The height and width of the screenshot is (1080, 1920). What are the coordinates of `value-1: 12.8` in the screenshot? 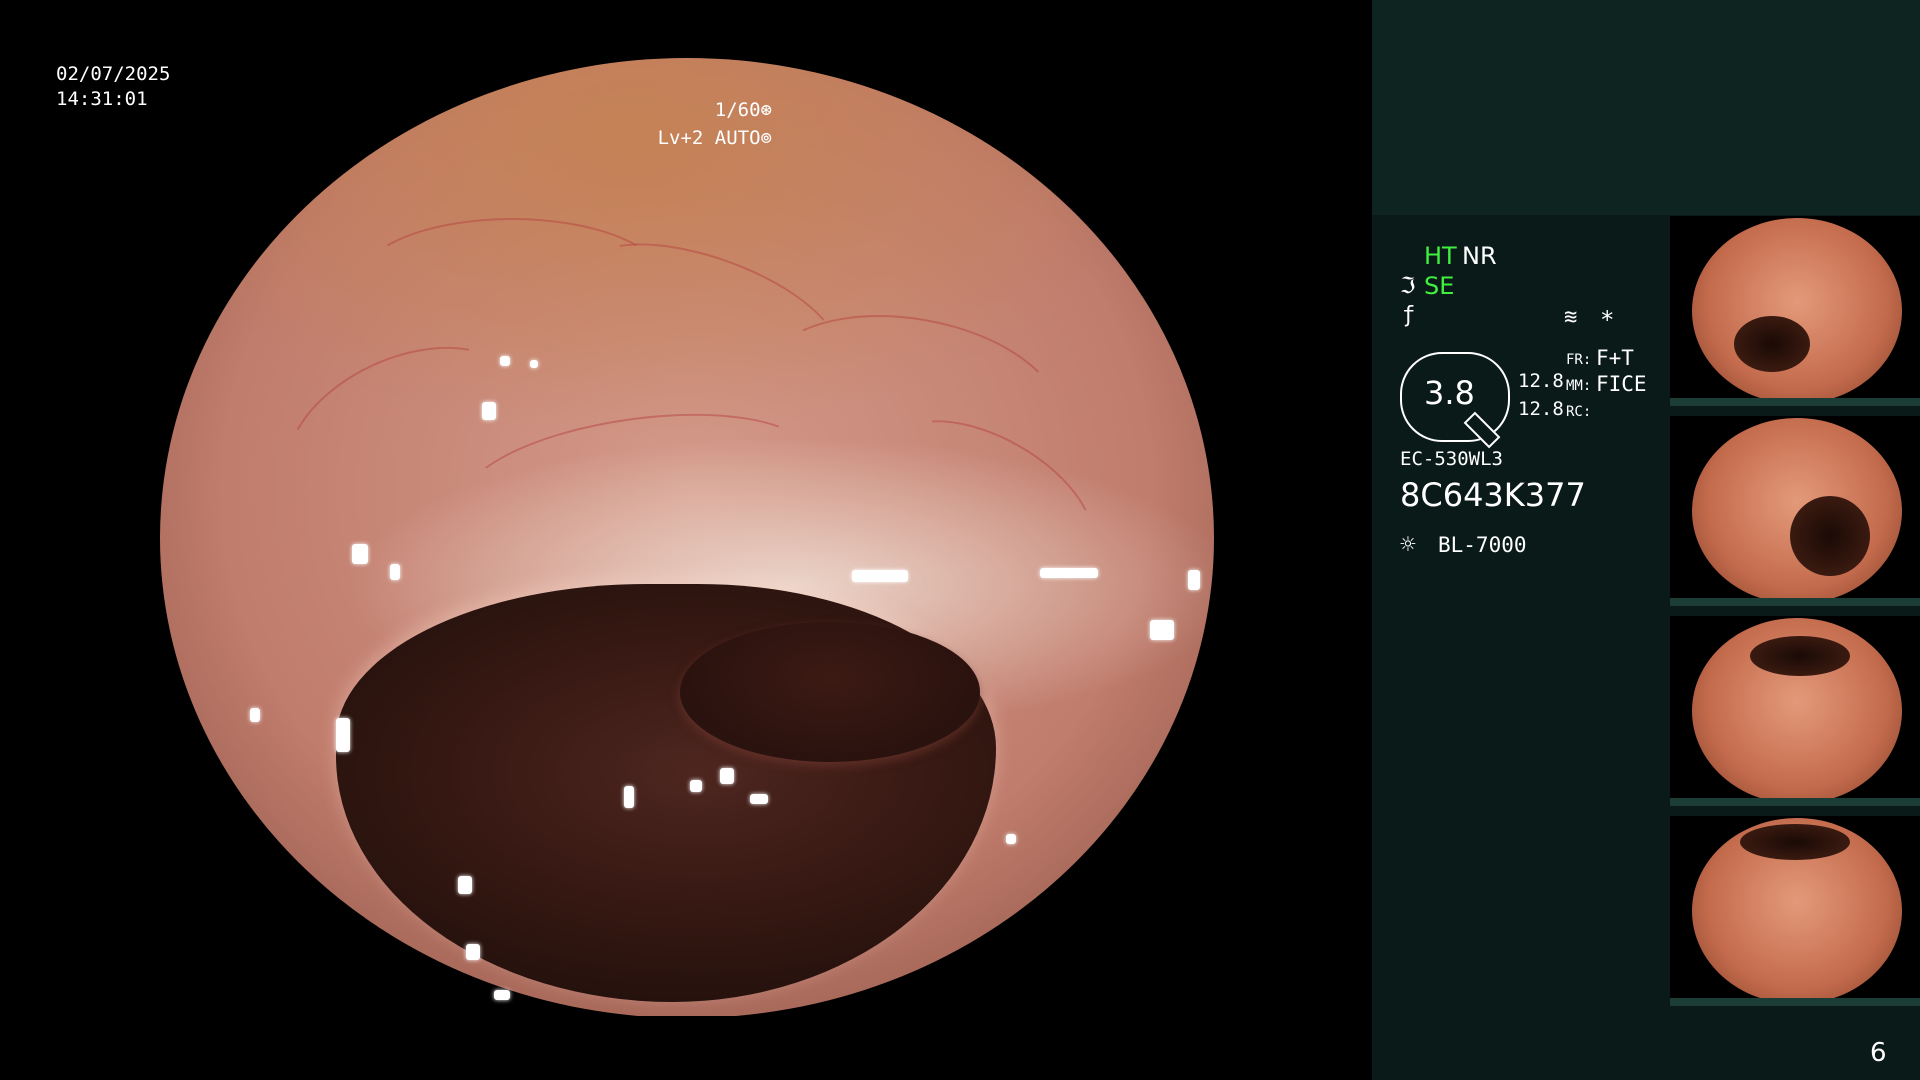 It's located at (1541, 381).